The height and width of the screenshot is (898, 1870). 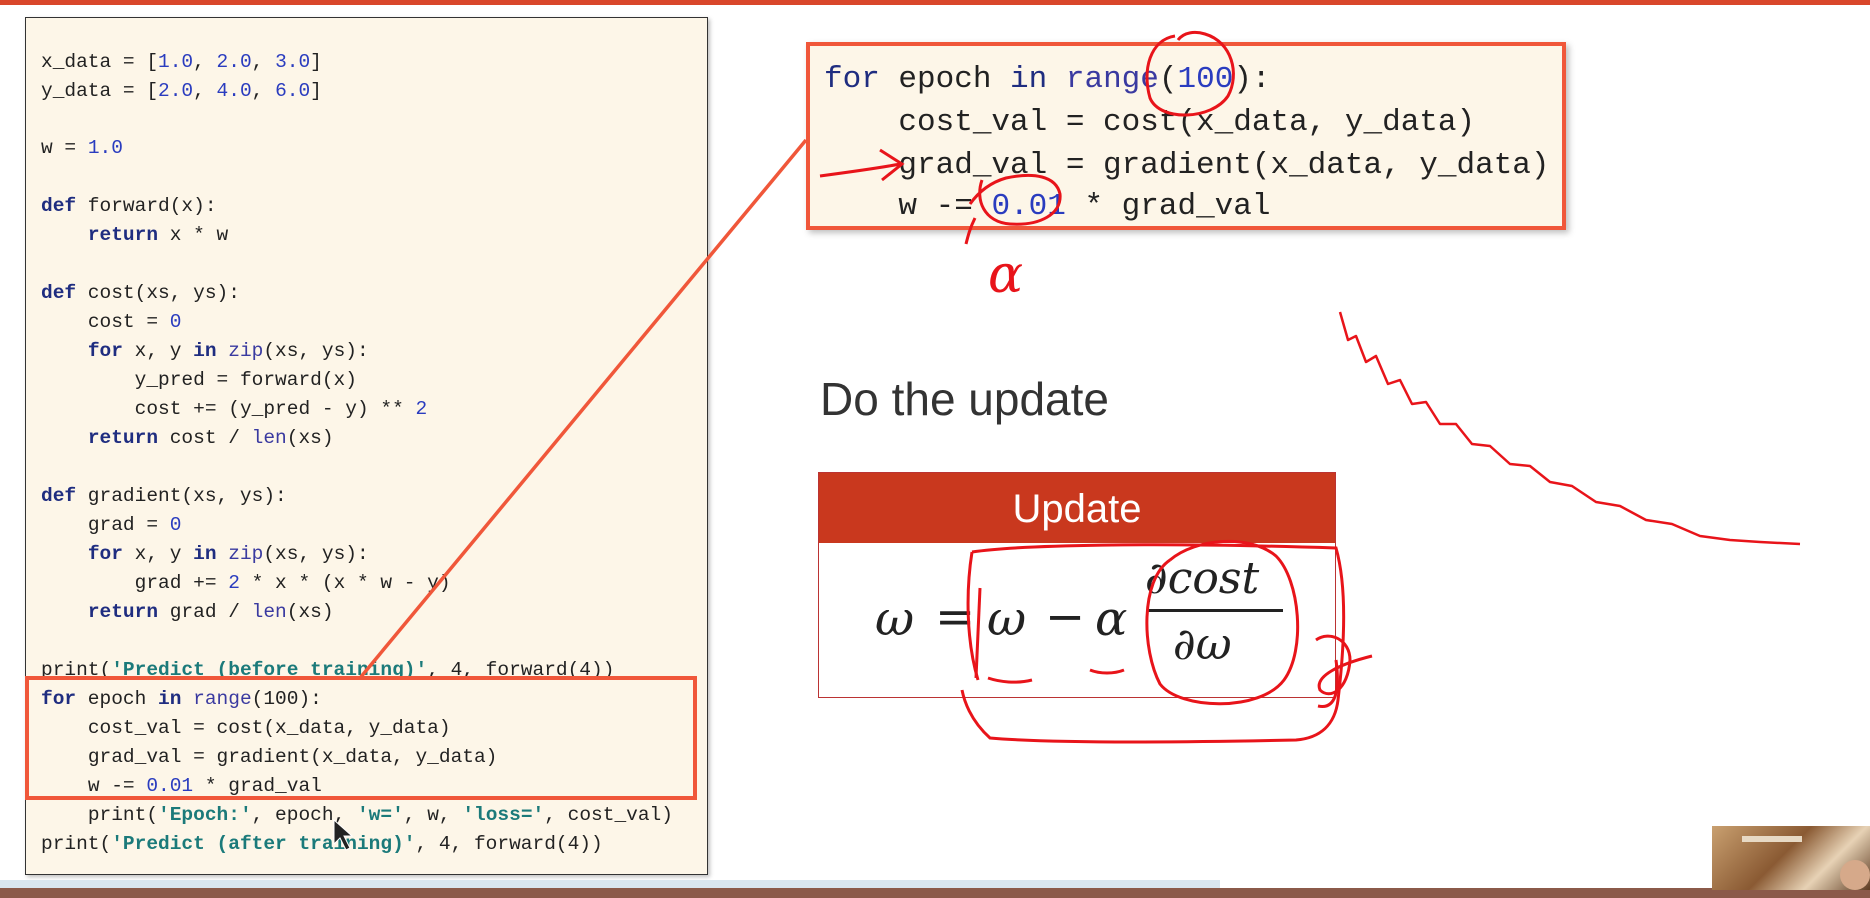 What do you see at coordinates (187, 612) in the screenshot?
I see `code-line-return-grad: return grad / len(xs)` at bounding box center [187, 612].